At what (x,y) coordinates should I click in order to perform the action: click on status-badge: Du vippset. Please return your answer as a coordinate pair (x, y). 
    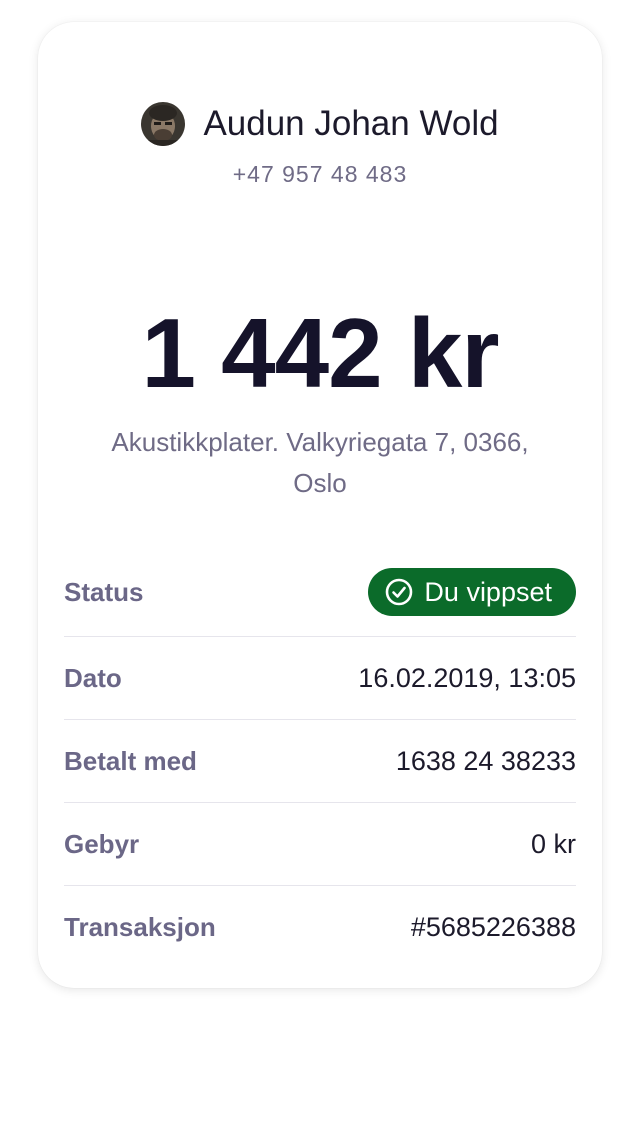
    Looking at the image, I should click on (472, 592).